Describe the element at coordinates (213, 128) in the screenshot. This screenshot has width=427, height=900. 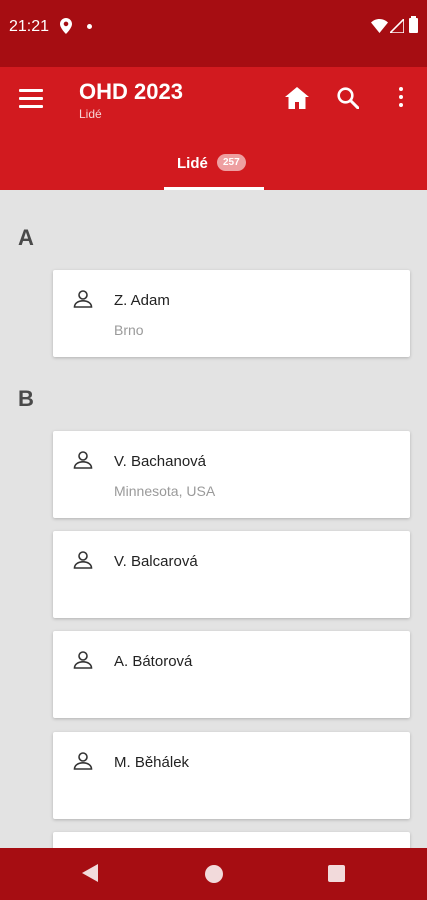
I see `app-bar: OHD 2023 Lidé Lidé 257` at that location.